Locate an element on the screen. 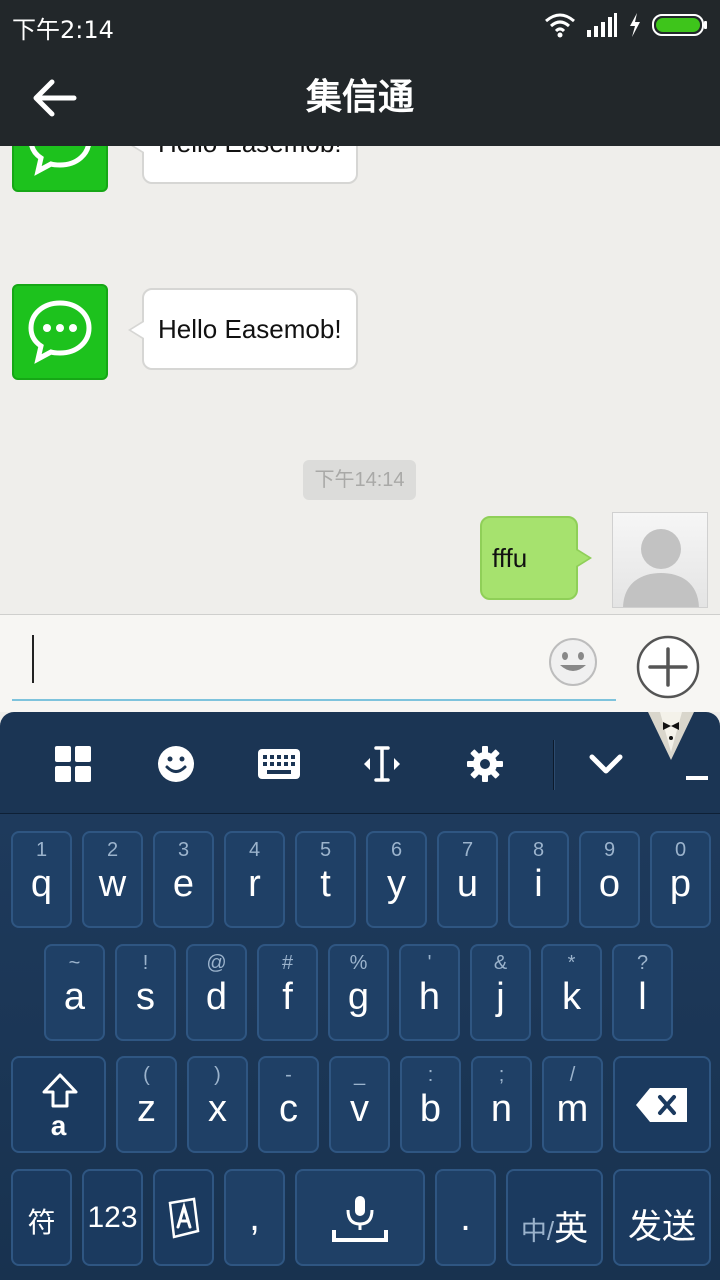  grid-icon is located at coordinates (73, 764).